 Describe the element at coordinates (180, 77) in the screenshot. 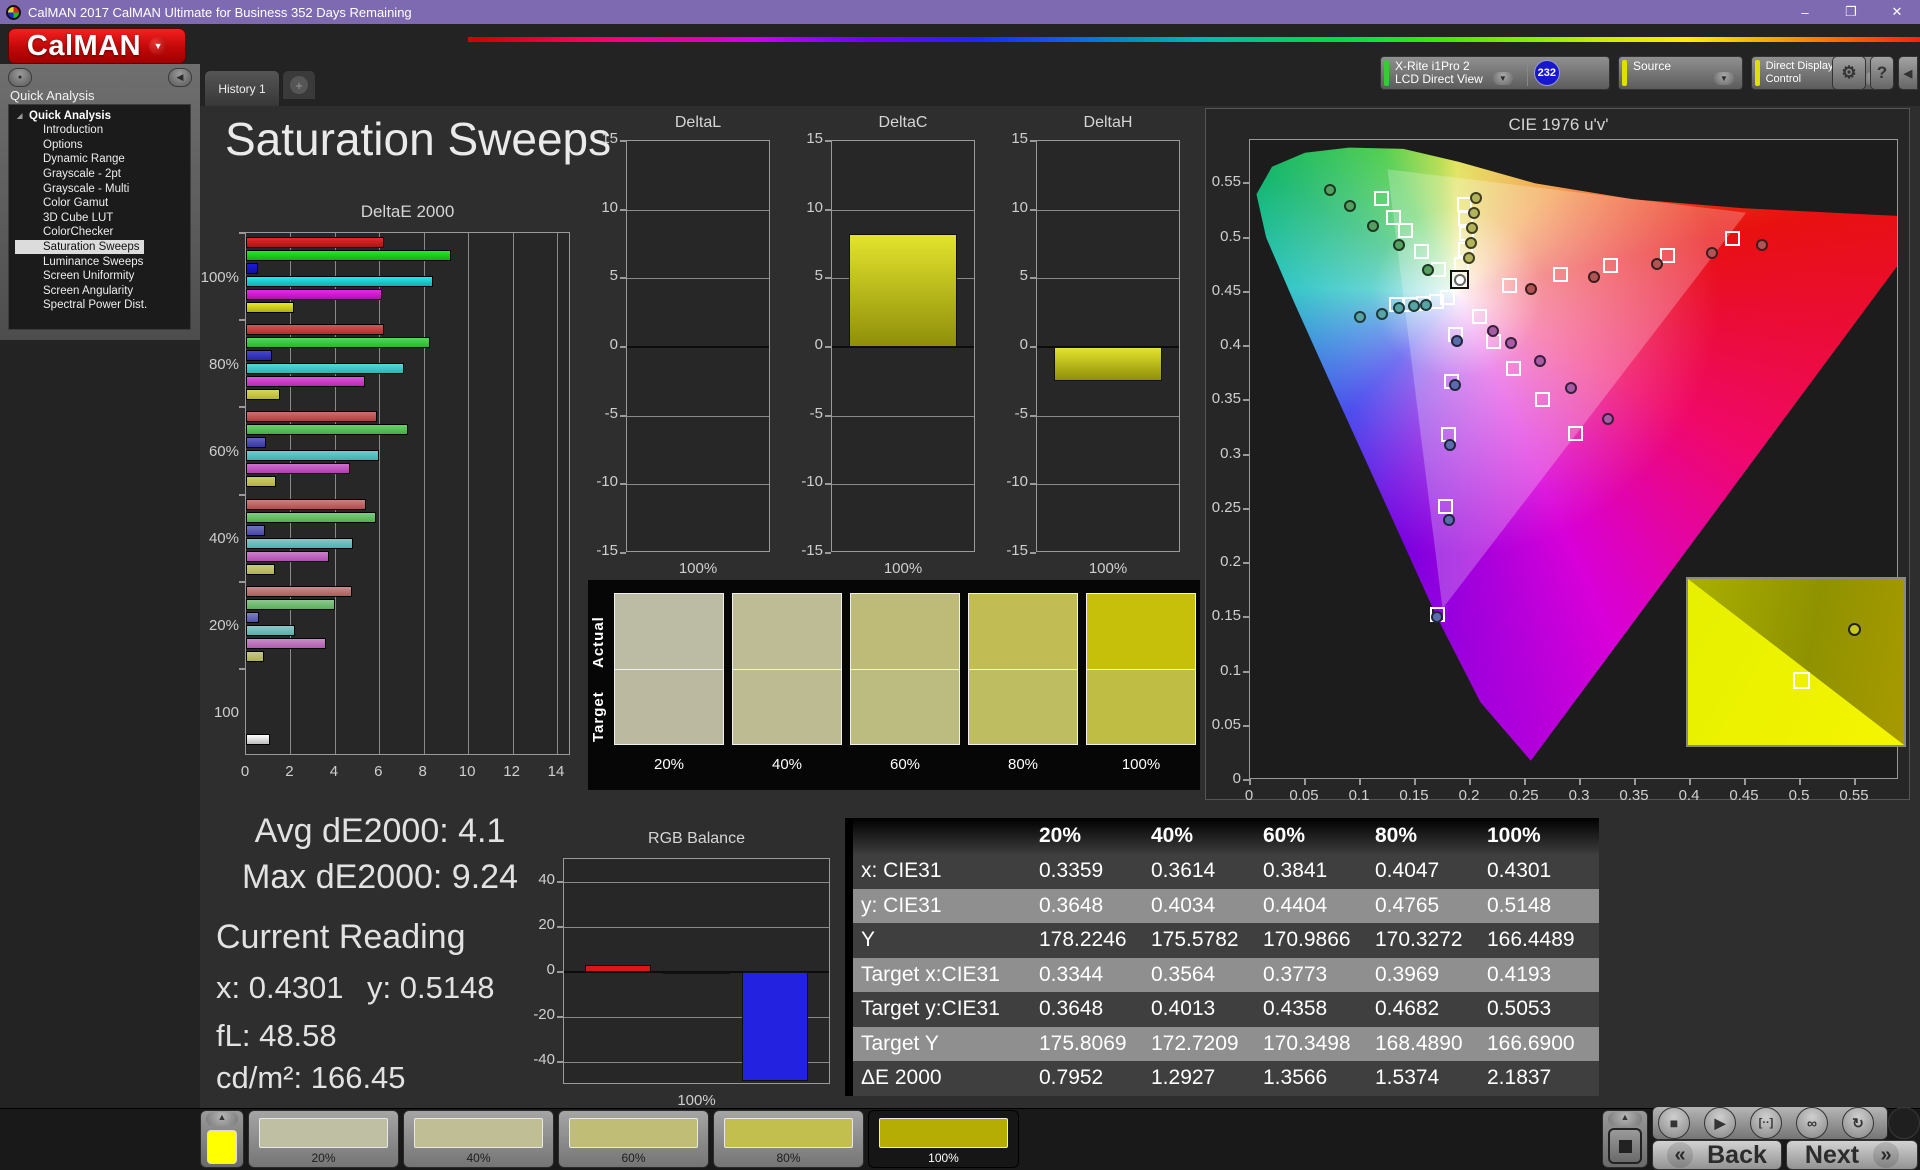

I see `sidebar-collapse-button: ◀` at that location.